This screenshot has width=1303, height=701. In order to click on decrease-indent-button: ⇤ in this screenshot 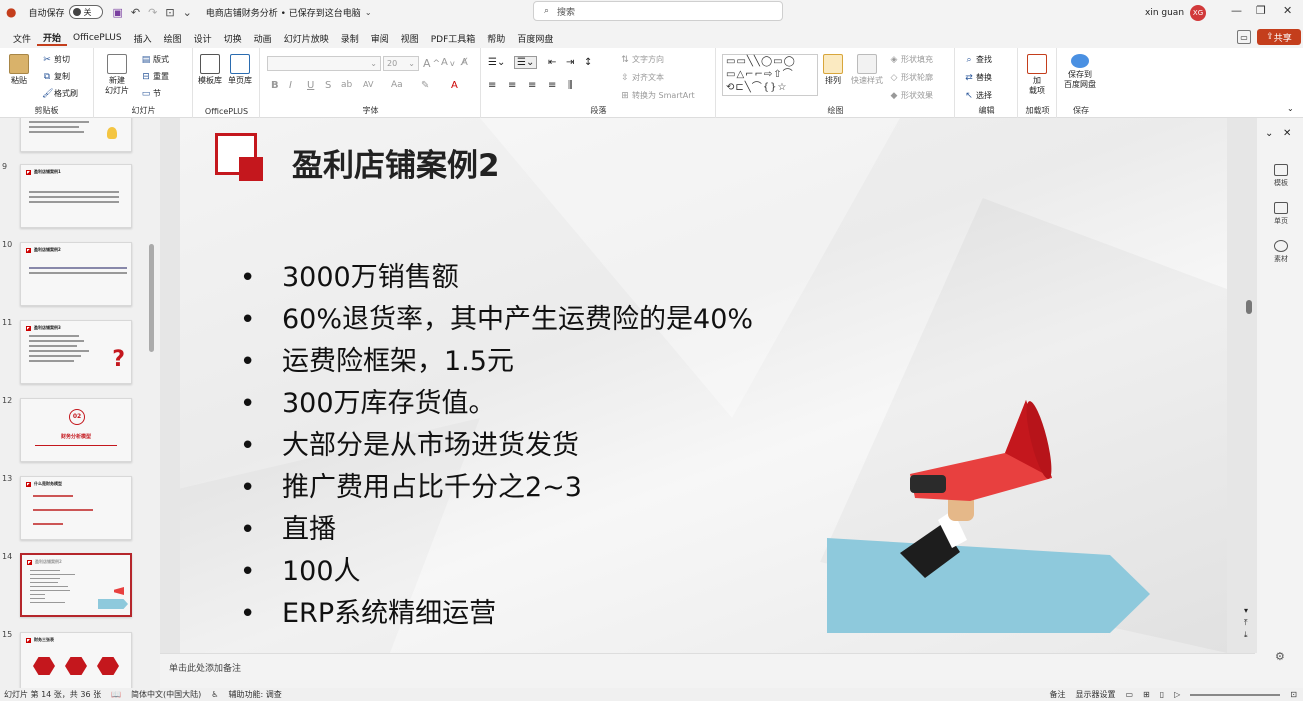, I will do `click(552, 62)`.